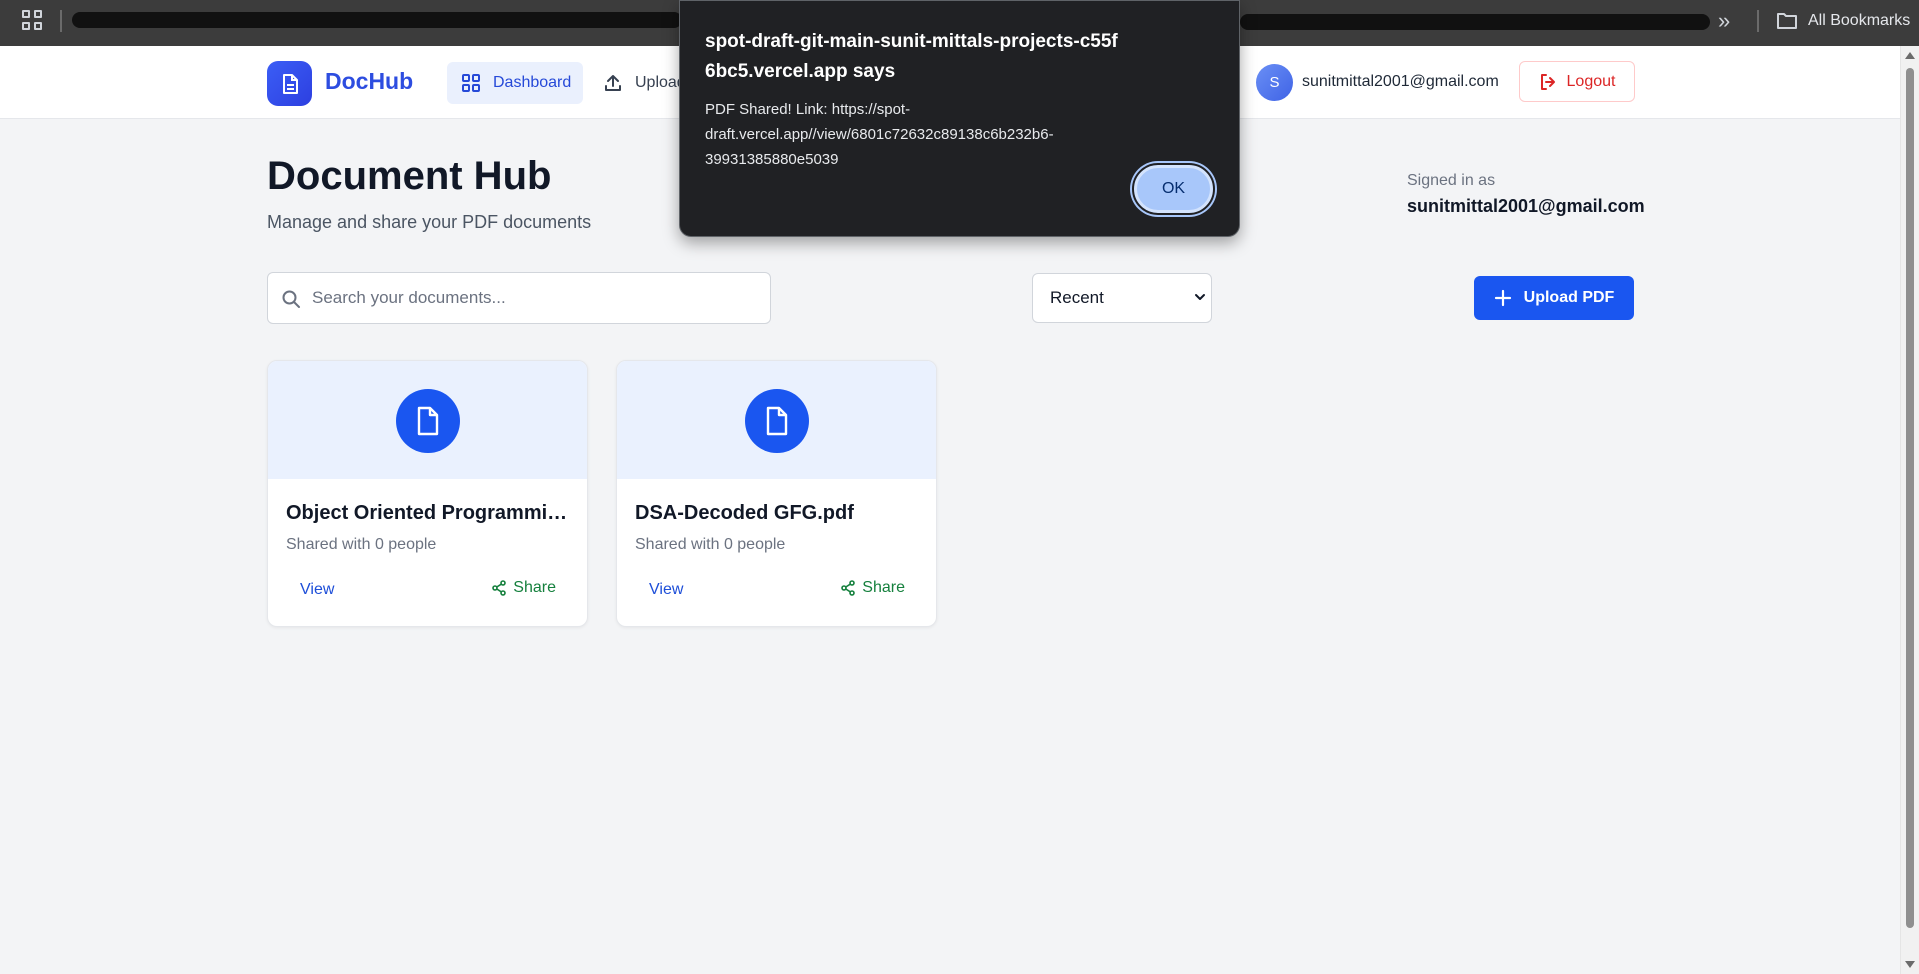 The height and width of the screenshot is (974, 1919). Describe the element at coordinates (1451, 180) in the screenshot. I see `signed-in-label: Signed in as` at that location.